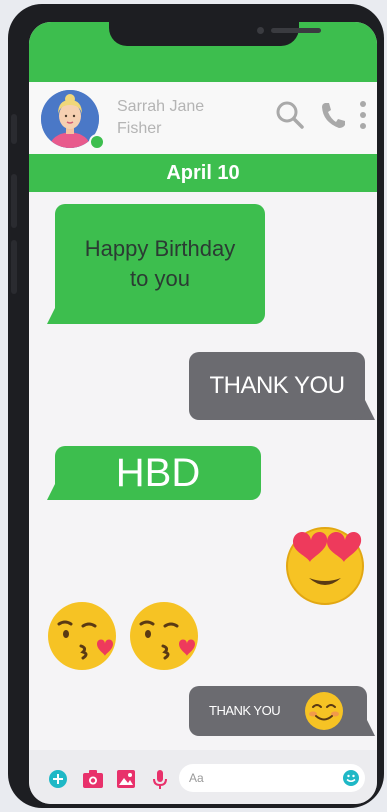  I want to click on mic-icon, so click(160, 780).